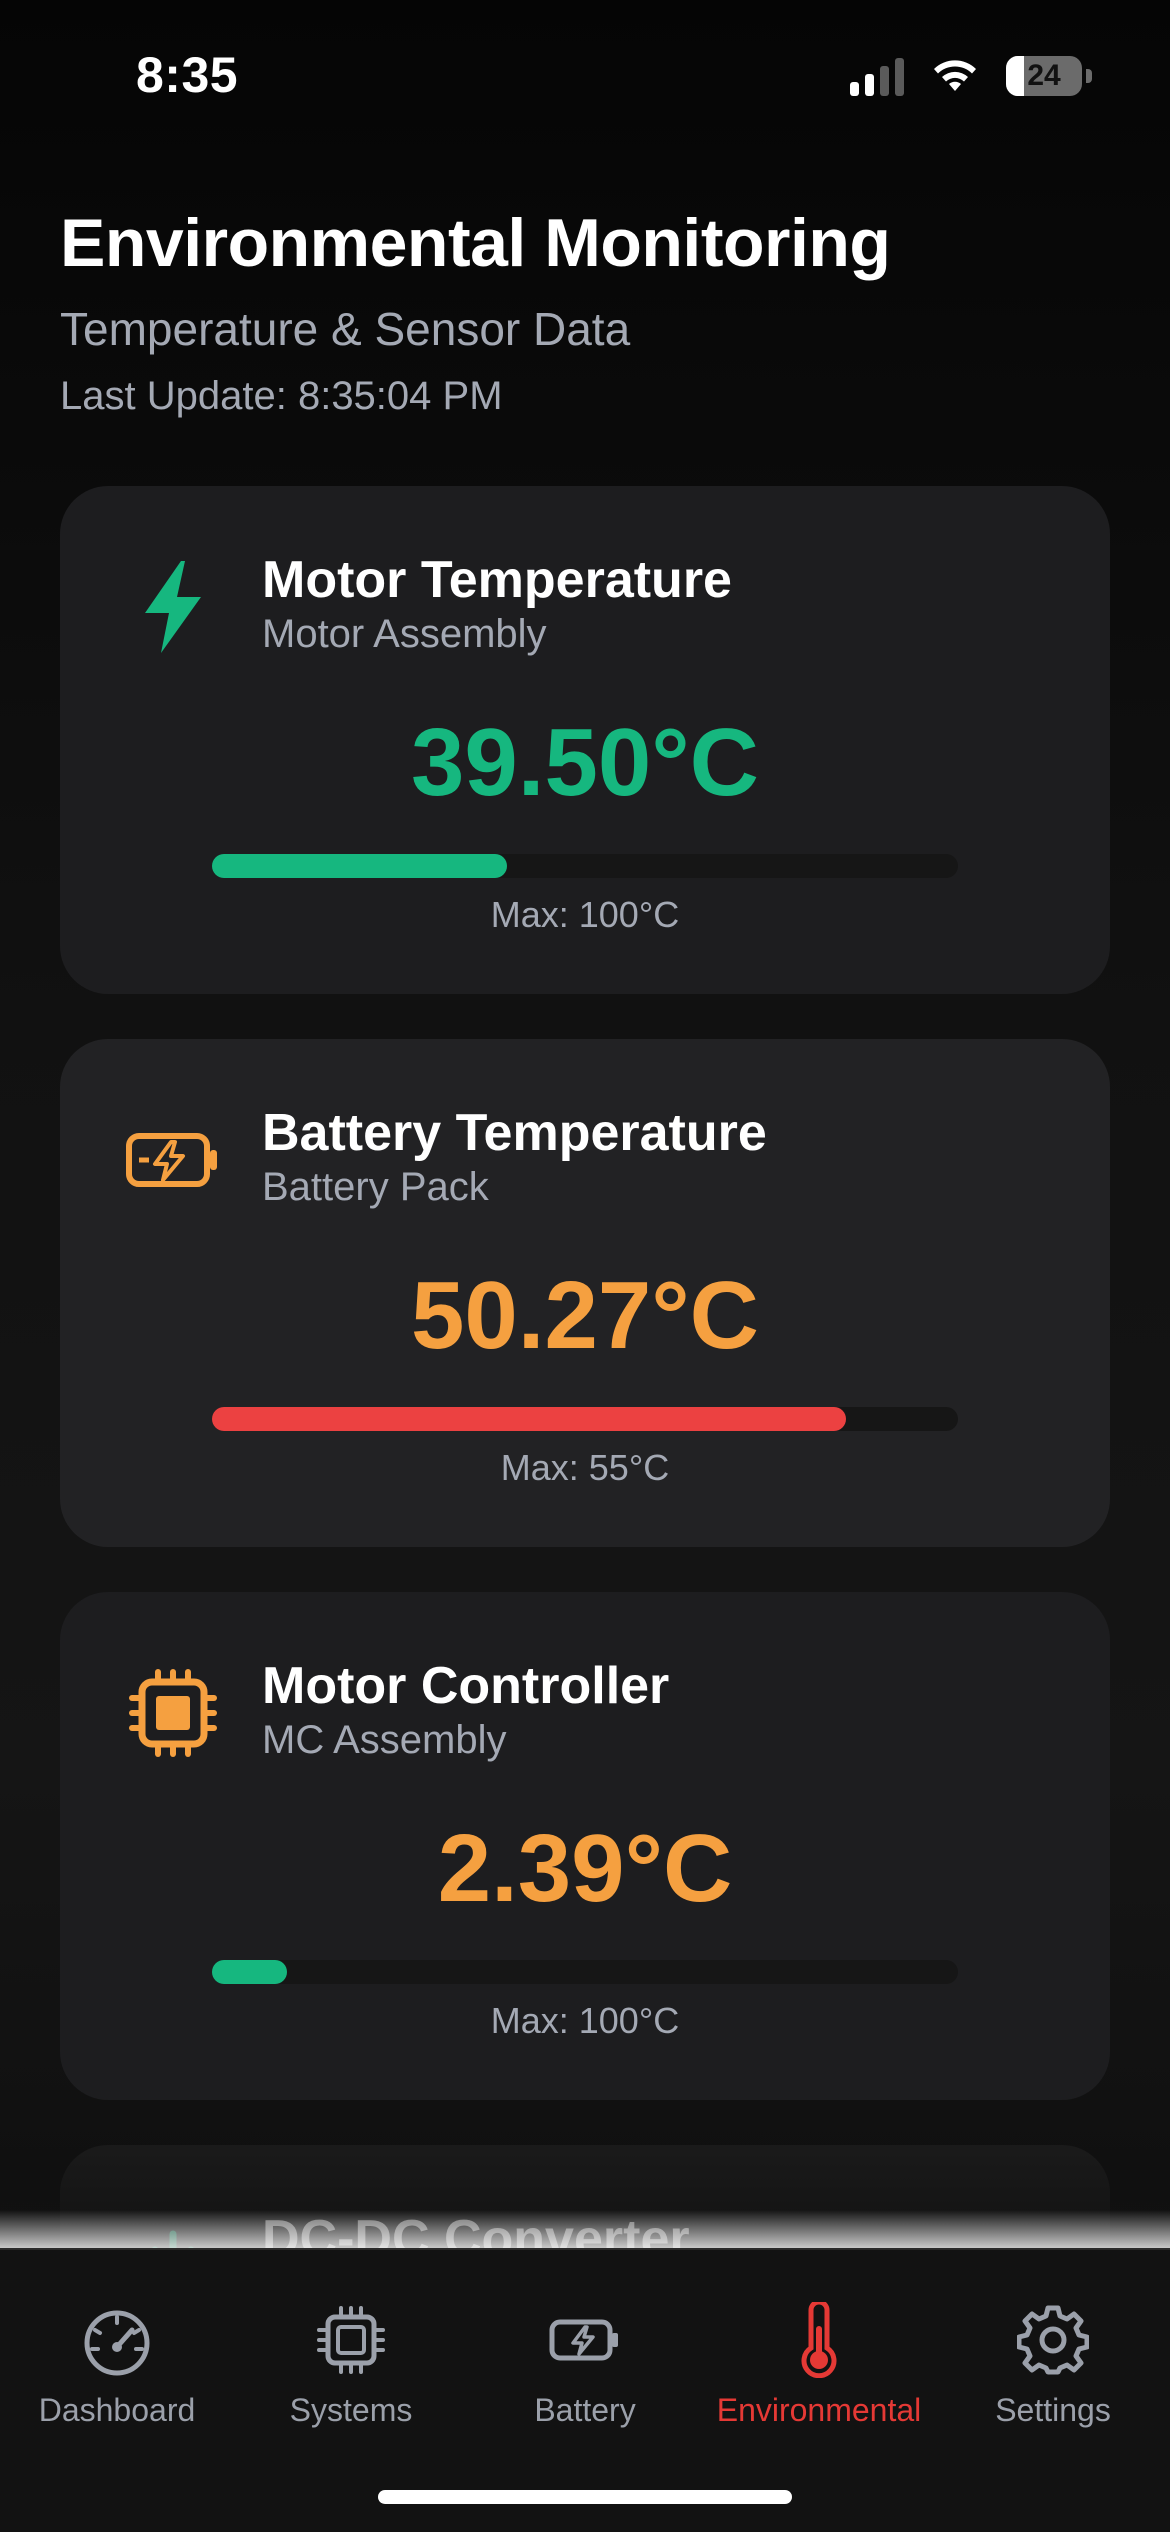  I want to click on tab-environmental: Environmental, so click(819, 2375).